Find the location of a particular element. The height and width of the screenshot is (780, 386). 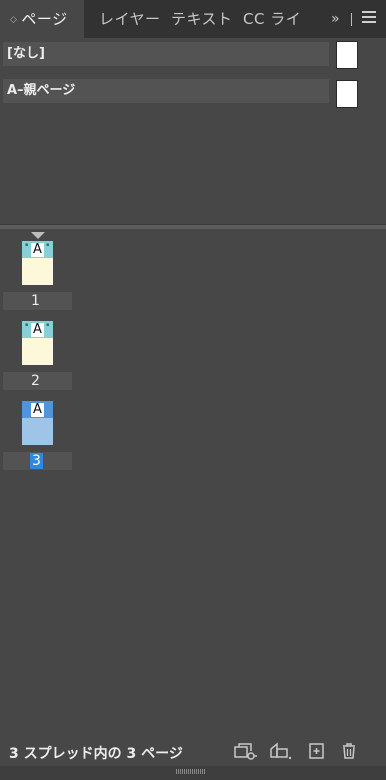

page-number-bar-1: 1 is located at coordinates (37, 301).